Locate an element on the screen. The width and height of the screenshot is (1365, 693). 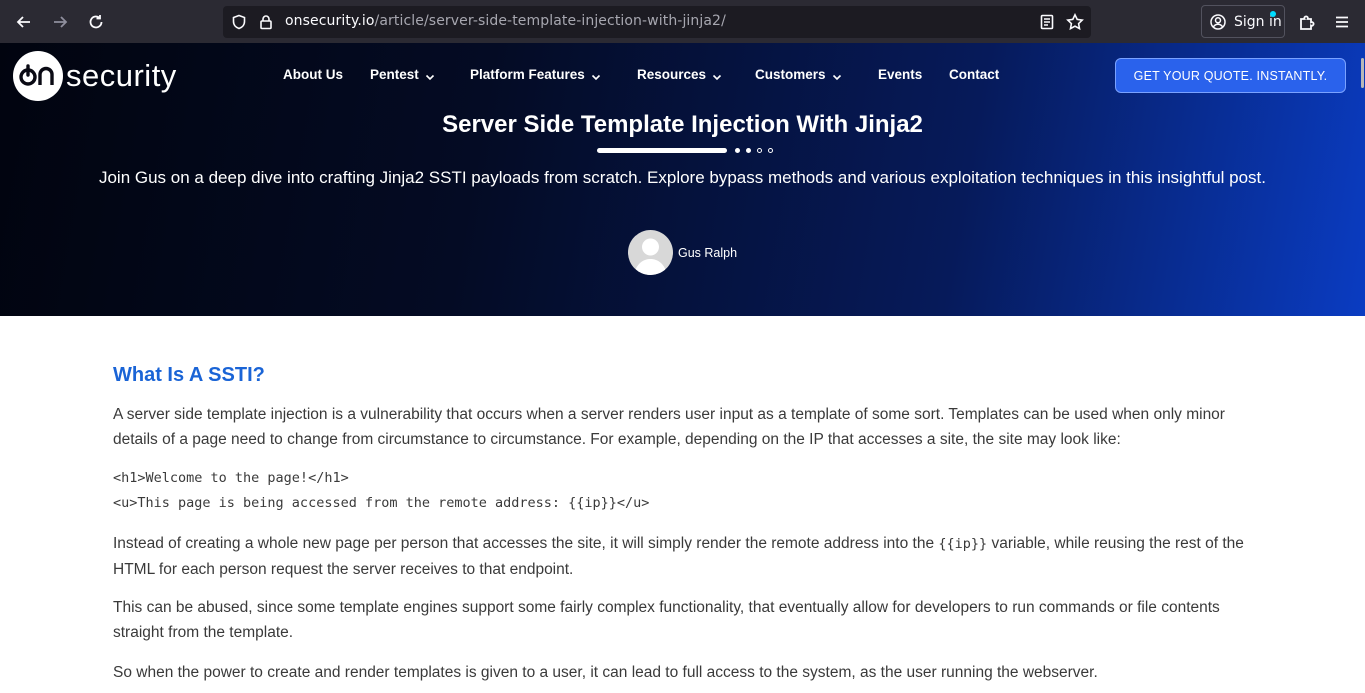
nav-label: Platform Features is located at coordinates (527, 74).